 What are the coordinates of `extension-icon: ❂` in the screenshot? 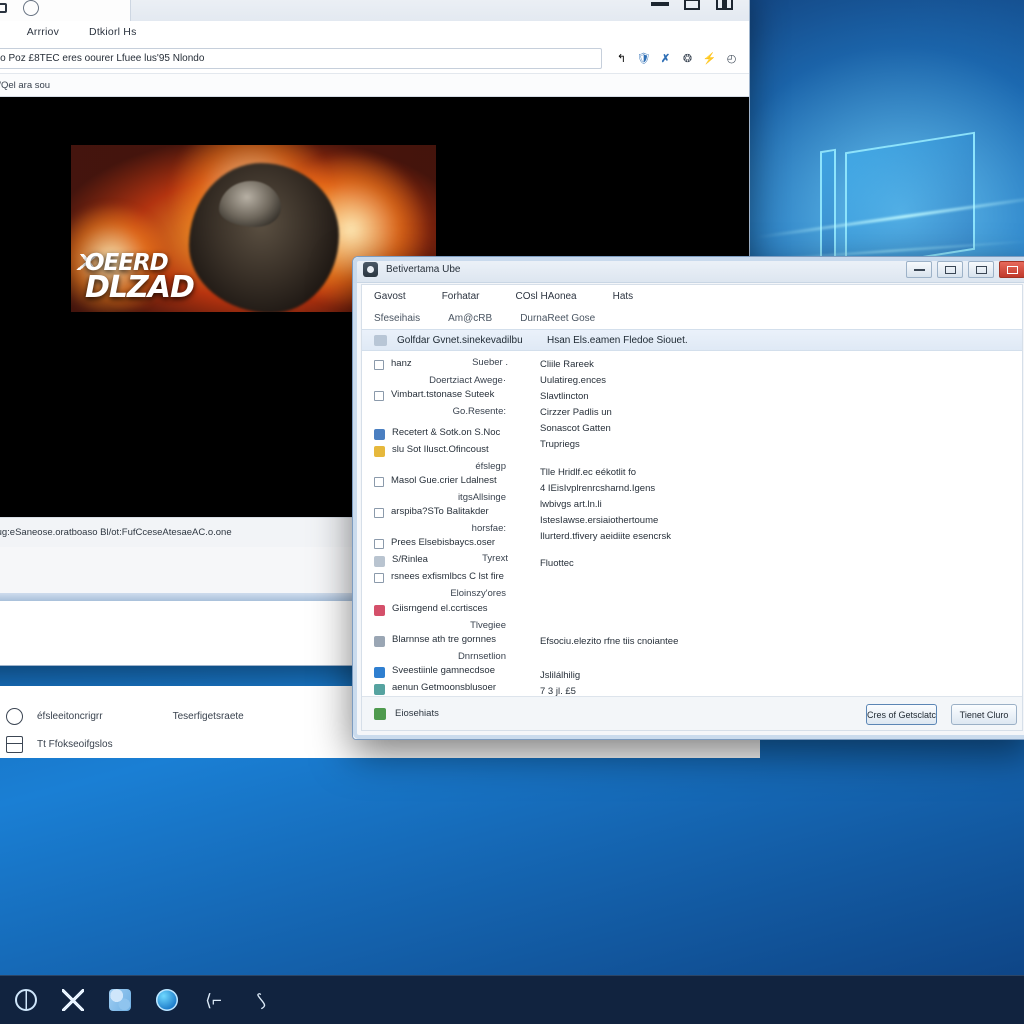 It's located at (687, 58).